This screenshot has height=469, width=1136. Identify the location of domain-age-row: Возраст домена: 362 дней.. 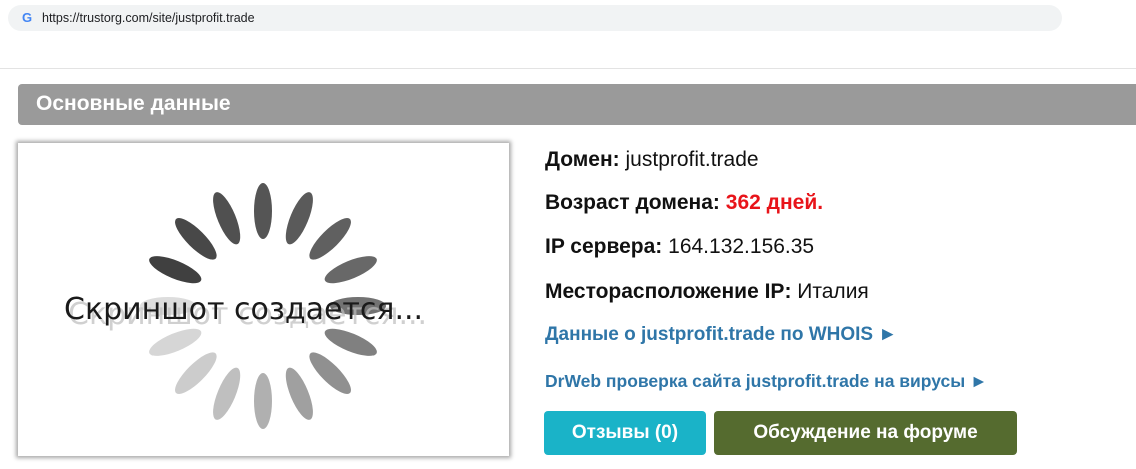
(684, 203).